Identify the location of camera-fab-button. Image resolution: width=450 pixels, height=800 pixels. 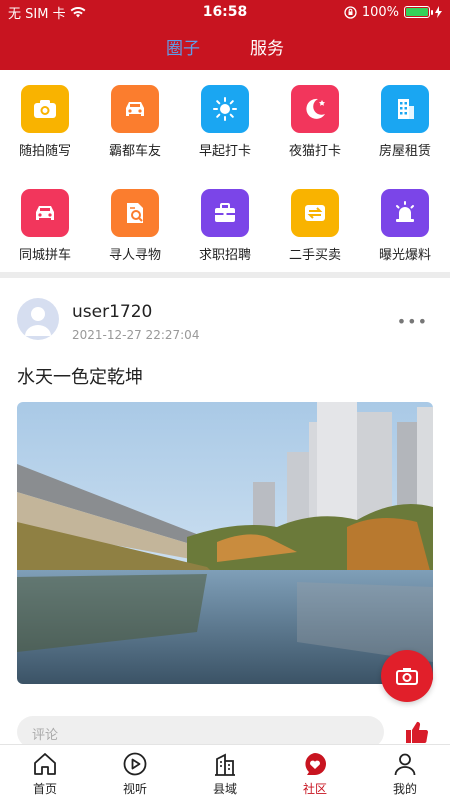
(407, 676).